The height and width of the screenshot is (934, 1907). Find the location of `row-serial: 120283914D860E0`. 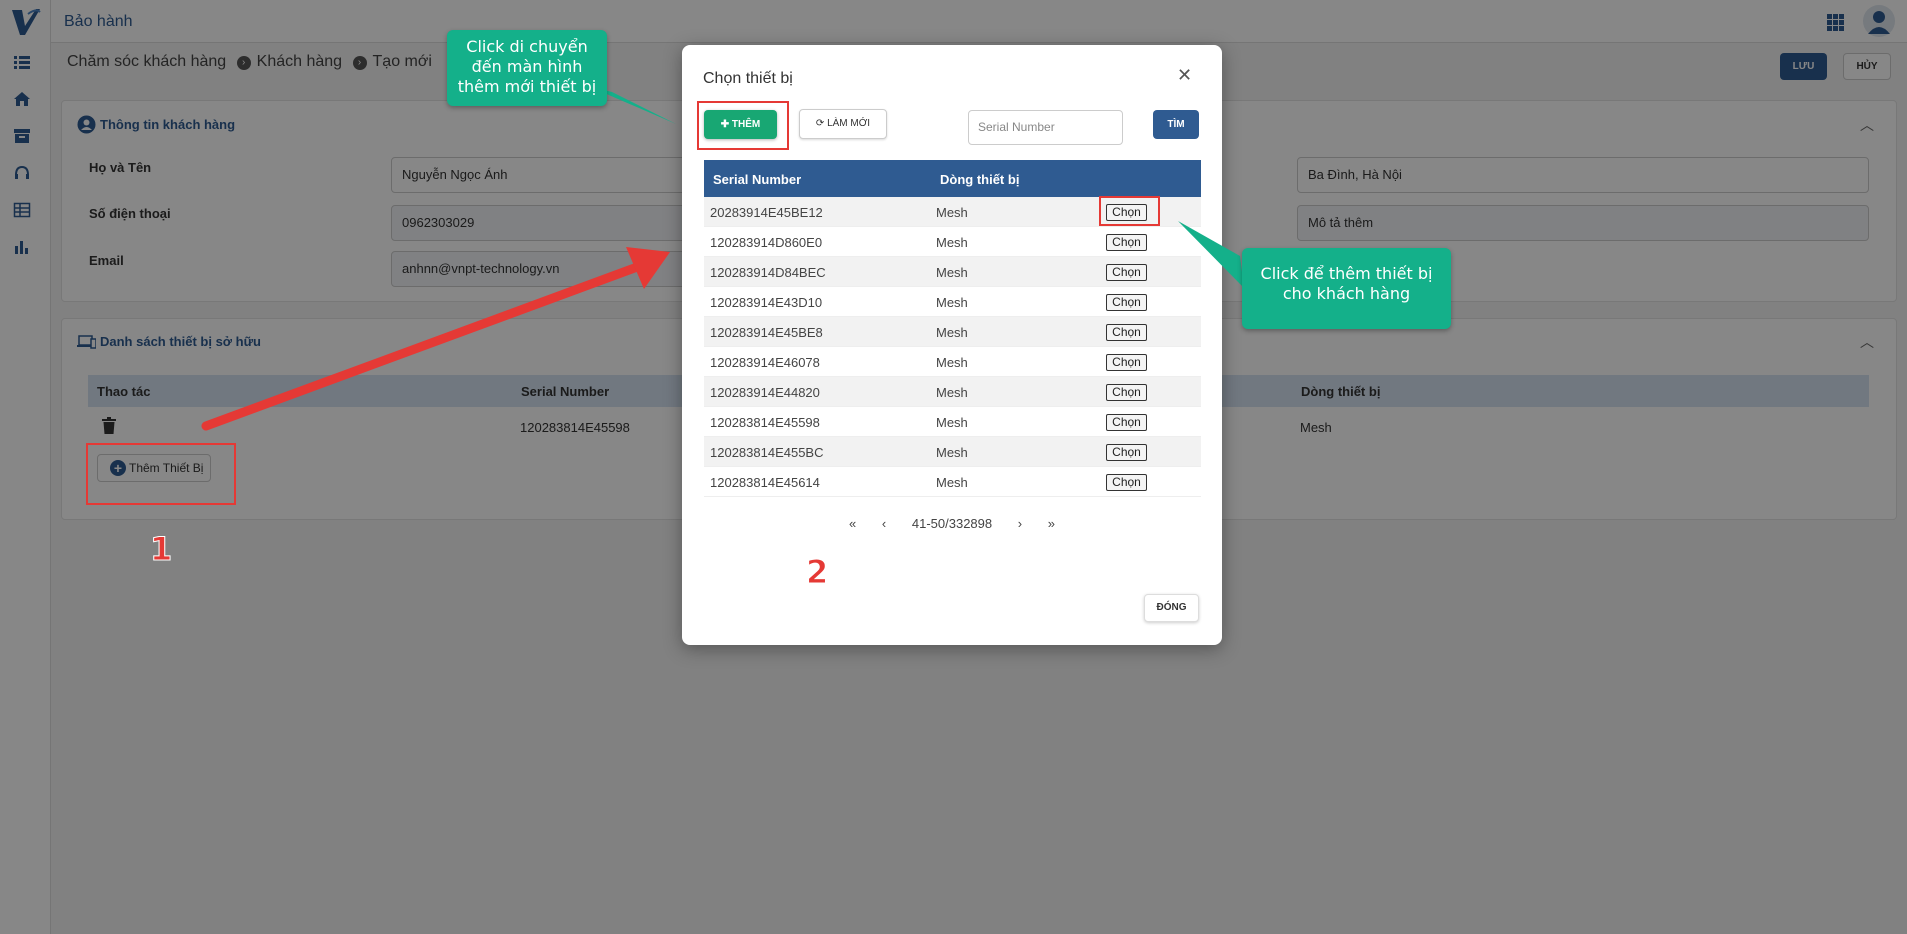

row-serial: 120283914D860E0 is located at coordinates (766, 242).